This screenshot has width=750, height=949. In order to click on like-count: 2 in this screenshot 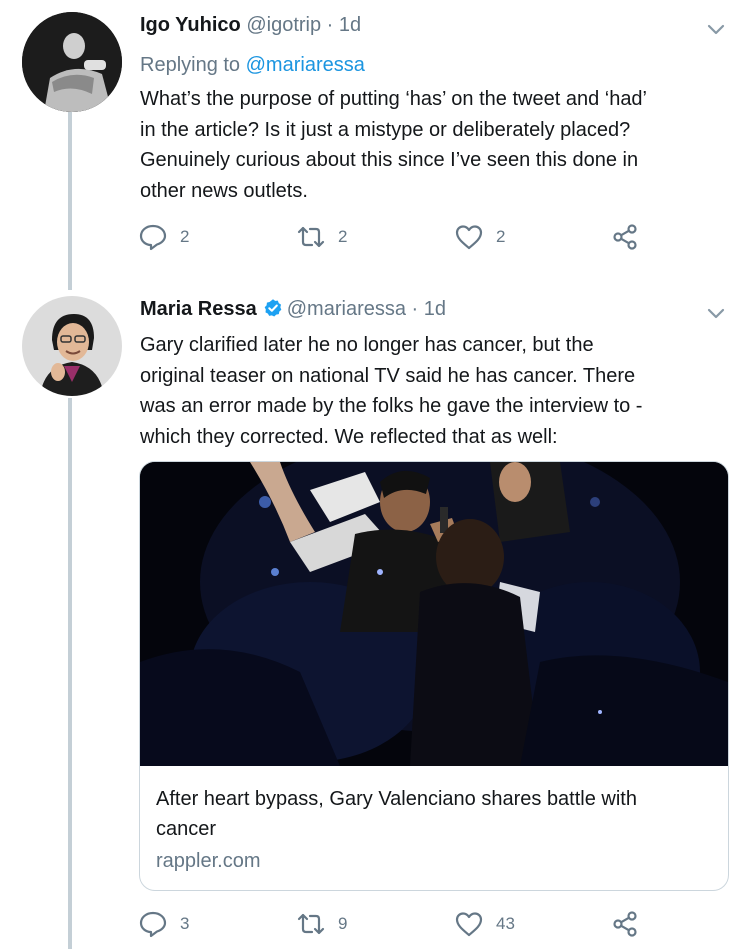, I will do `click(501, 236)`.